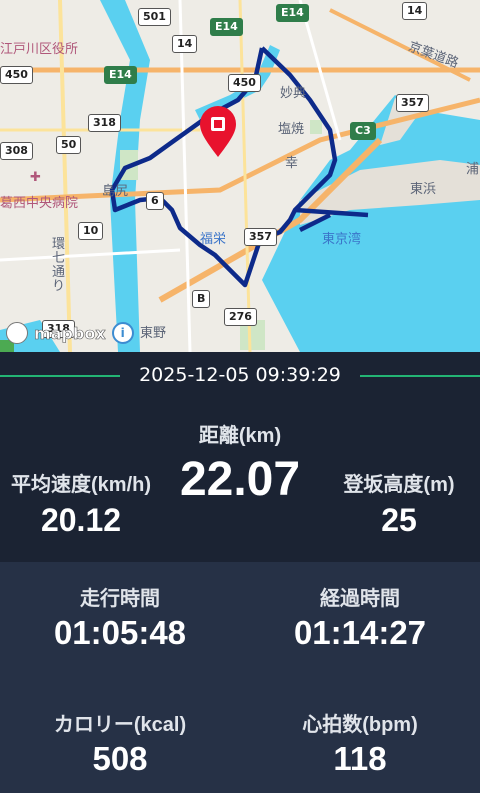 This screenshot has height=793, width=480. Describe the element at coordinates (120, 758) in the screenshot. I see `calories-value: 508` at that location.